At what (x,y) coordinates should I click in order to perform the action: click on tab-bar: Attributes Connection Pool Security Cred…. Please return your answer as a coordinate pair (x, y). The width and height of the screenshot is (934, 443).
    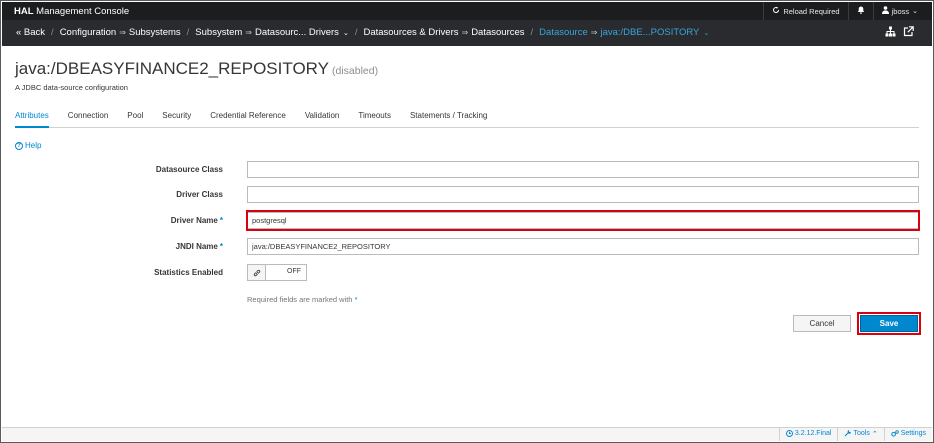
    Looking at the image, I should click on (467, 119).